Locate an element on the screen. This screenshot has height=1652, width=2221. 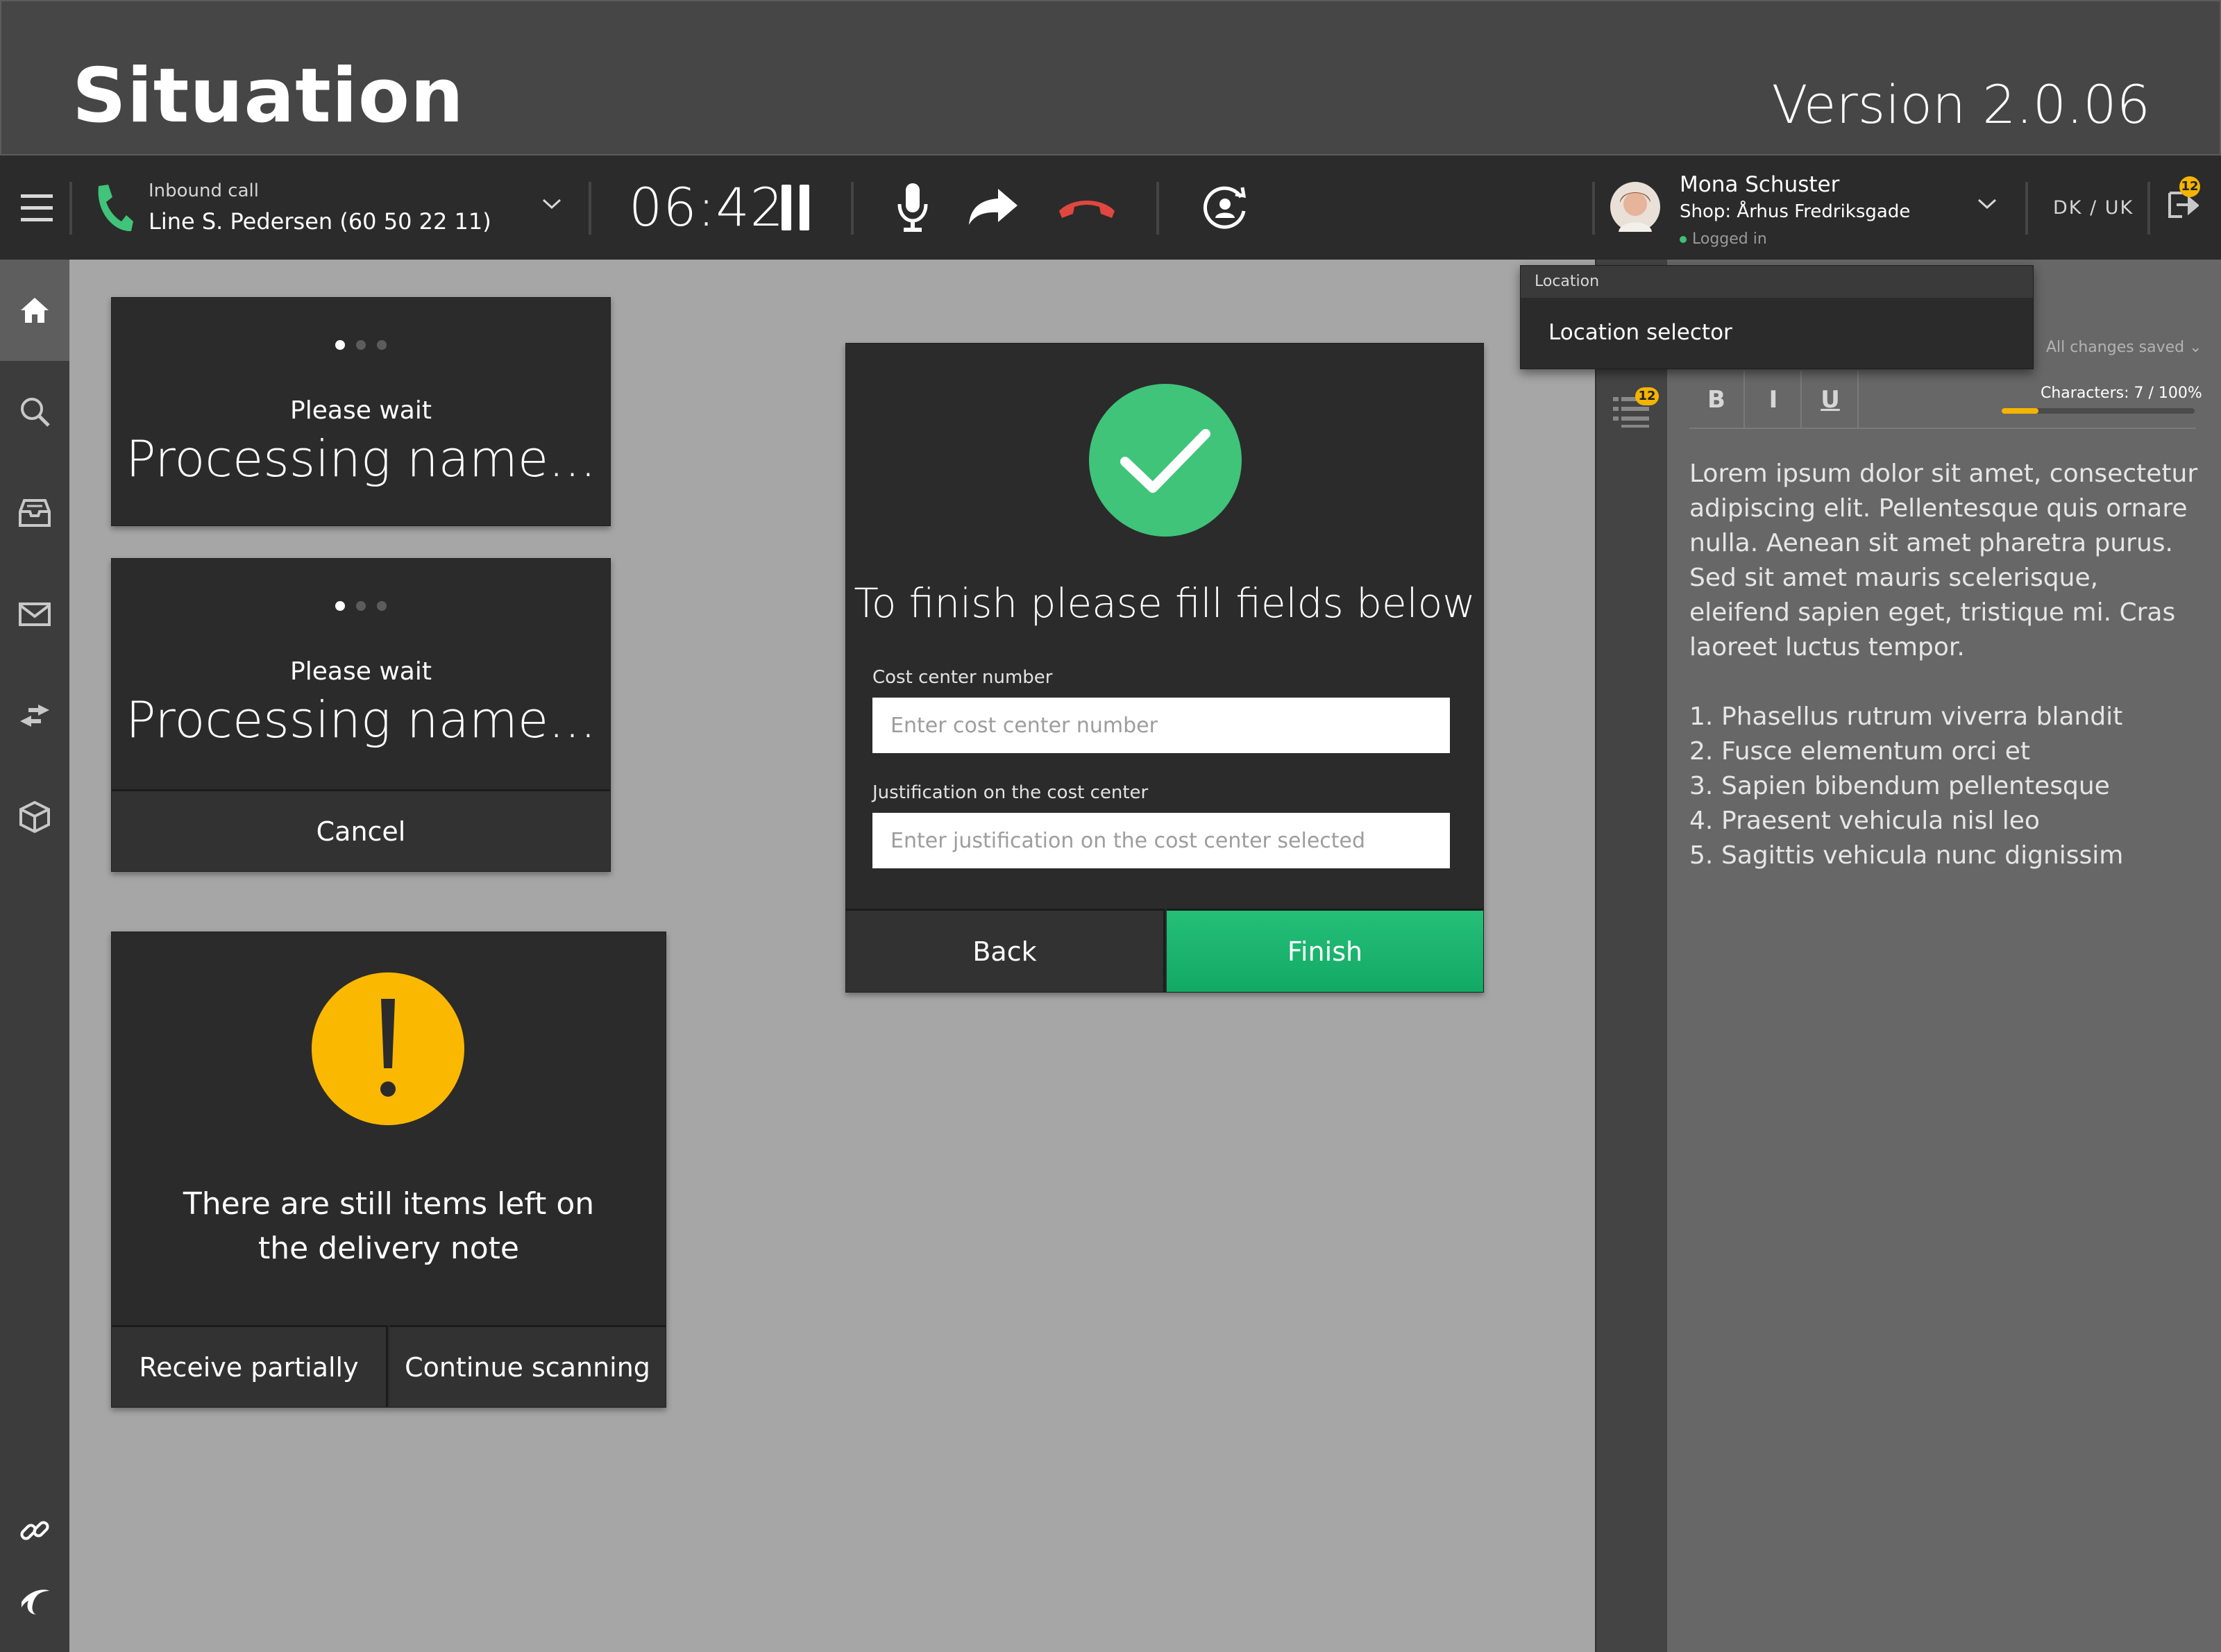
continue-scanning-button: Continue scanning is located at coordinates (527, 1366).